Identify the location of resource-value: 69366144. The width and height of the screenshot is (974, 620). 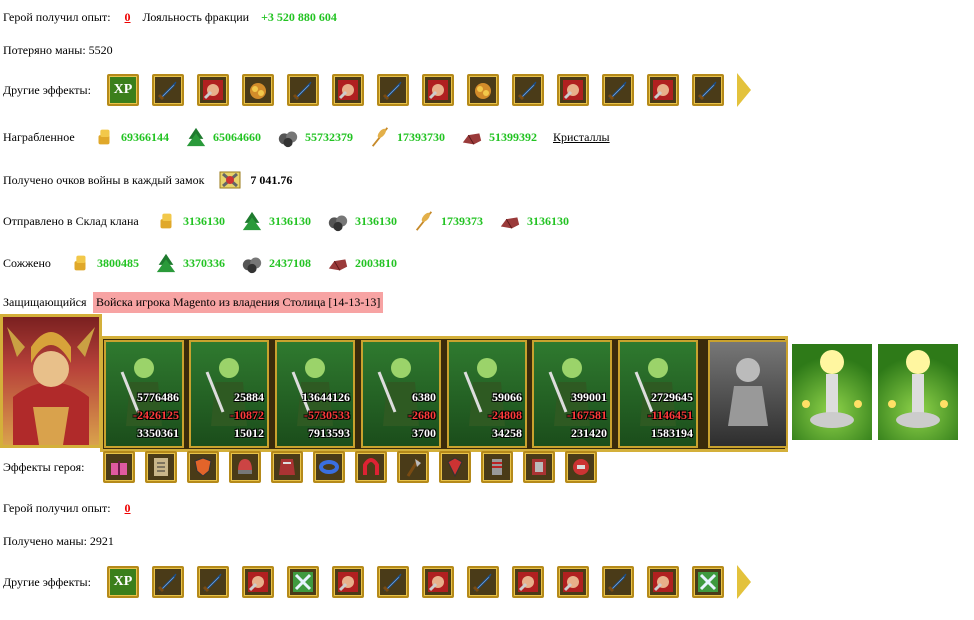
(145, 136).